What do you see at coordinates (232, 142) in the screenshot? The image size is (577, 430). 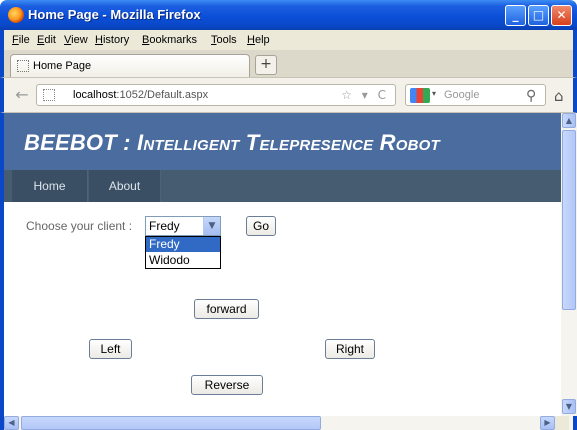 I see `site-title: BEEBOT : Intelligent Telepresence Robot` at bounding box center [232, 142].